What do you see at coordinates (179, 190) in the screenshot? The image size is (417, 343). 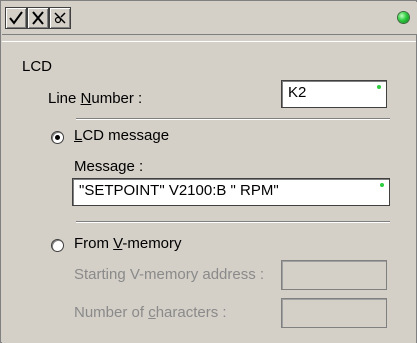 I see `message-value: "SETPOINT" V2100:B " RPM"` at bounding box center [179, 190].